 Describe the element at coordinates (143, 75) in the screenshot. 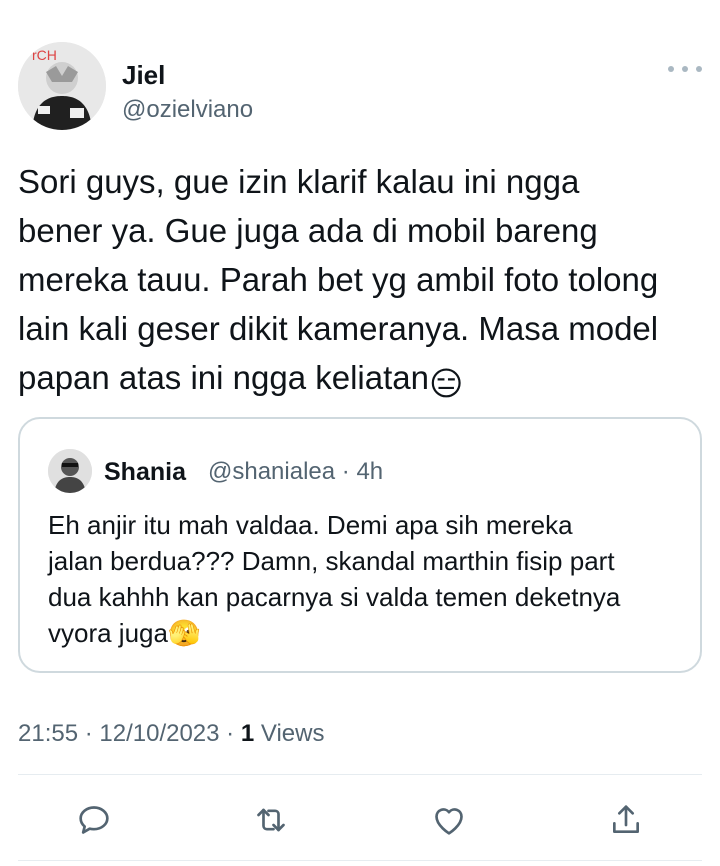

I see `author-name: Jiel` at that location.